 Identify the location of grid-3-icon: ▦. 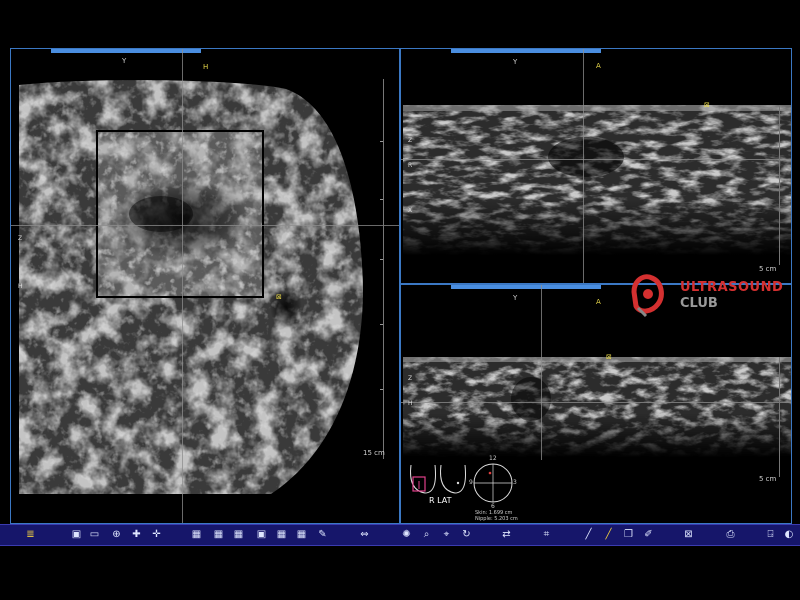
(238, 534).